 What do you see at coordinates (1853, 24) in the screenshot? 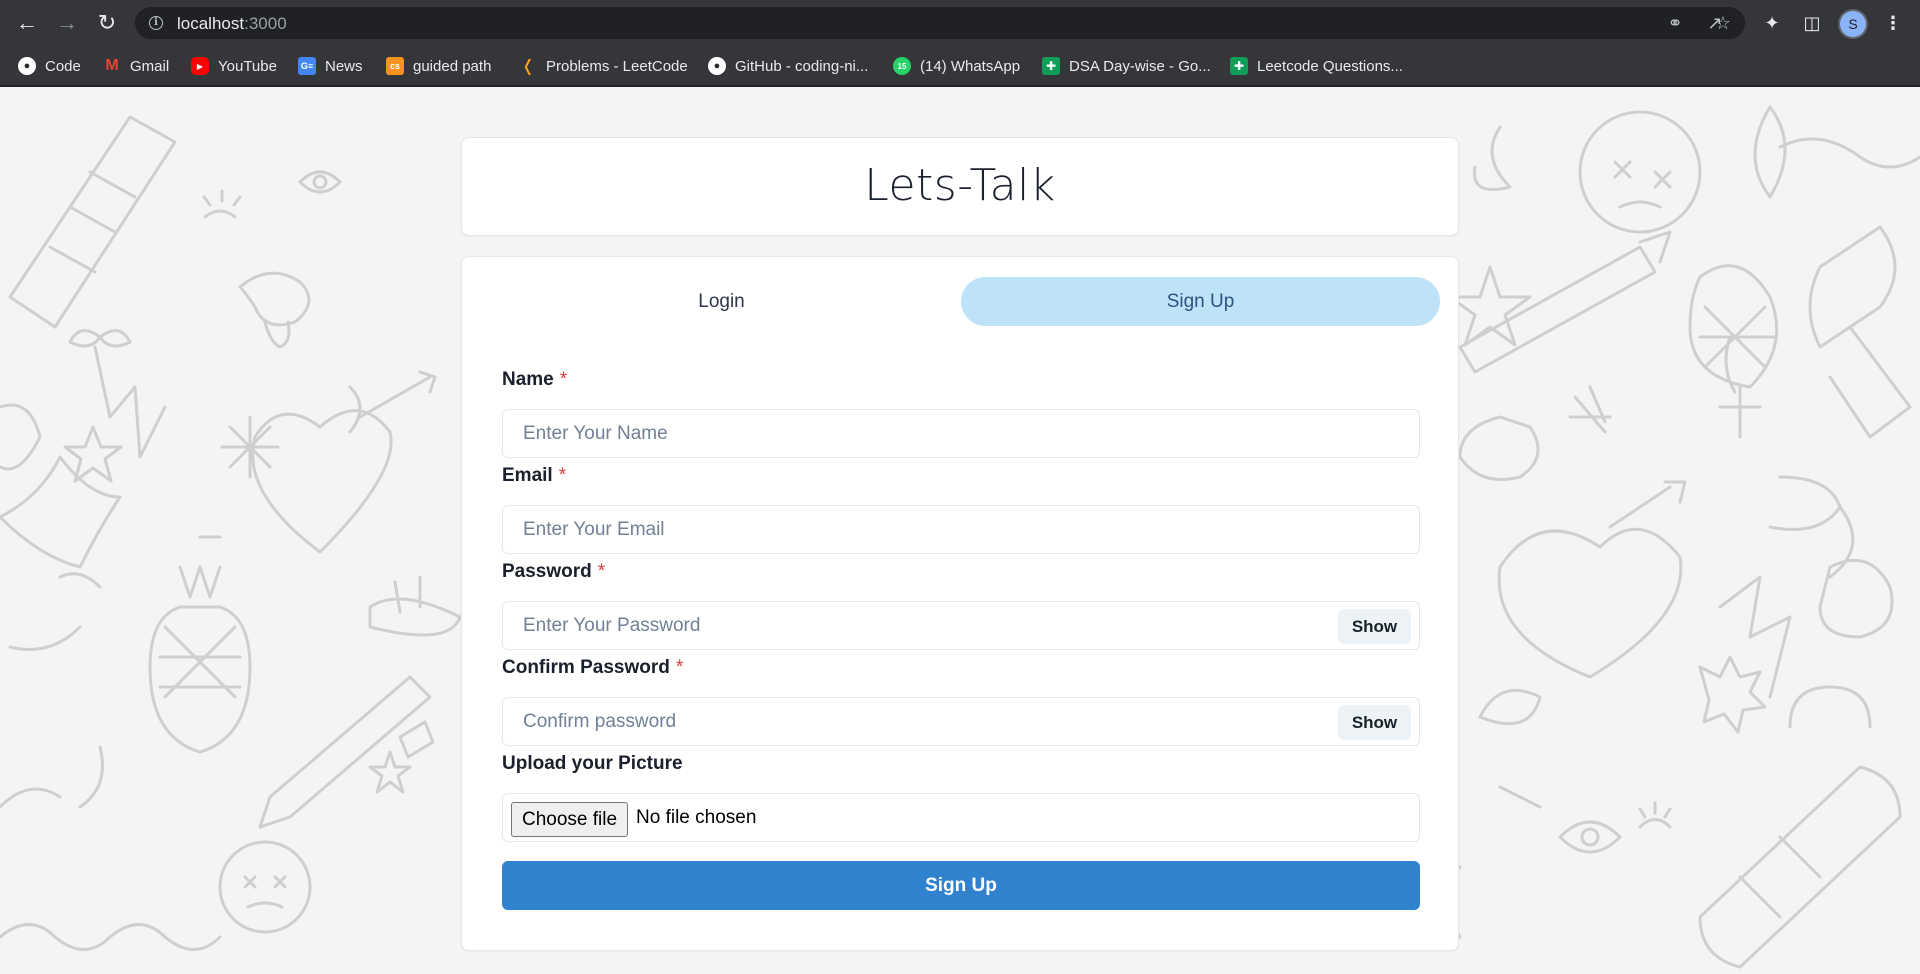
I see `profile-avatar: S` at bounding box center [1853, 24].